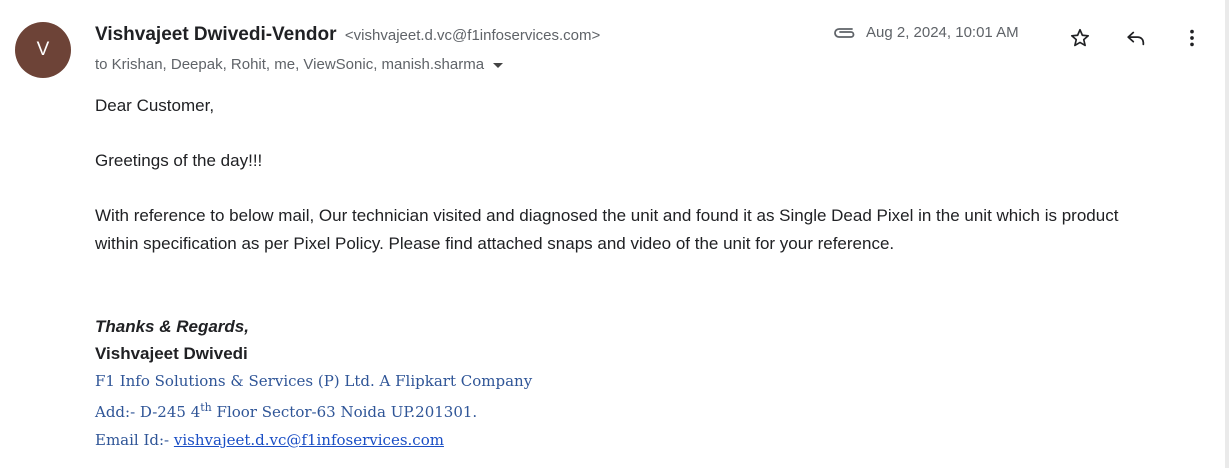 The width and height of the screenshot is (1229, 468). I want to click on email-label: Email Id:-, so click(134, 440).